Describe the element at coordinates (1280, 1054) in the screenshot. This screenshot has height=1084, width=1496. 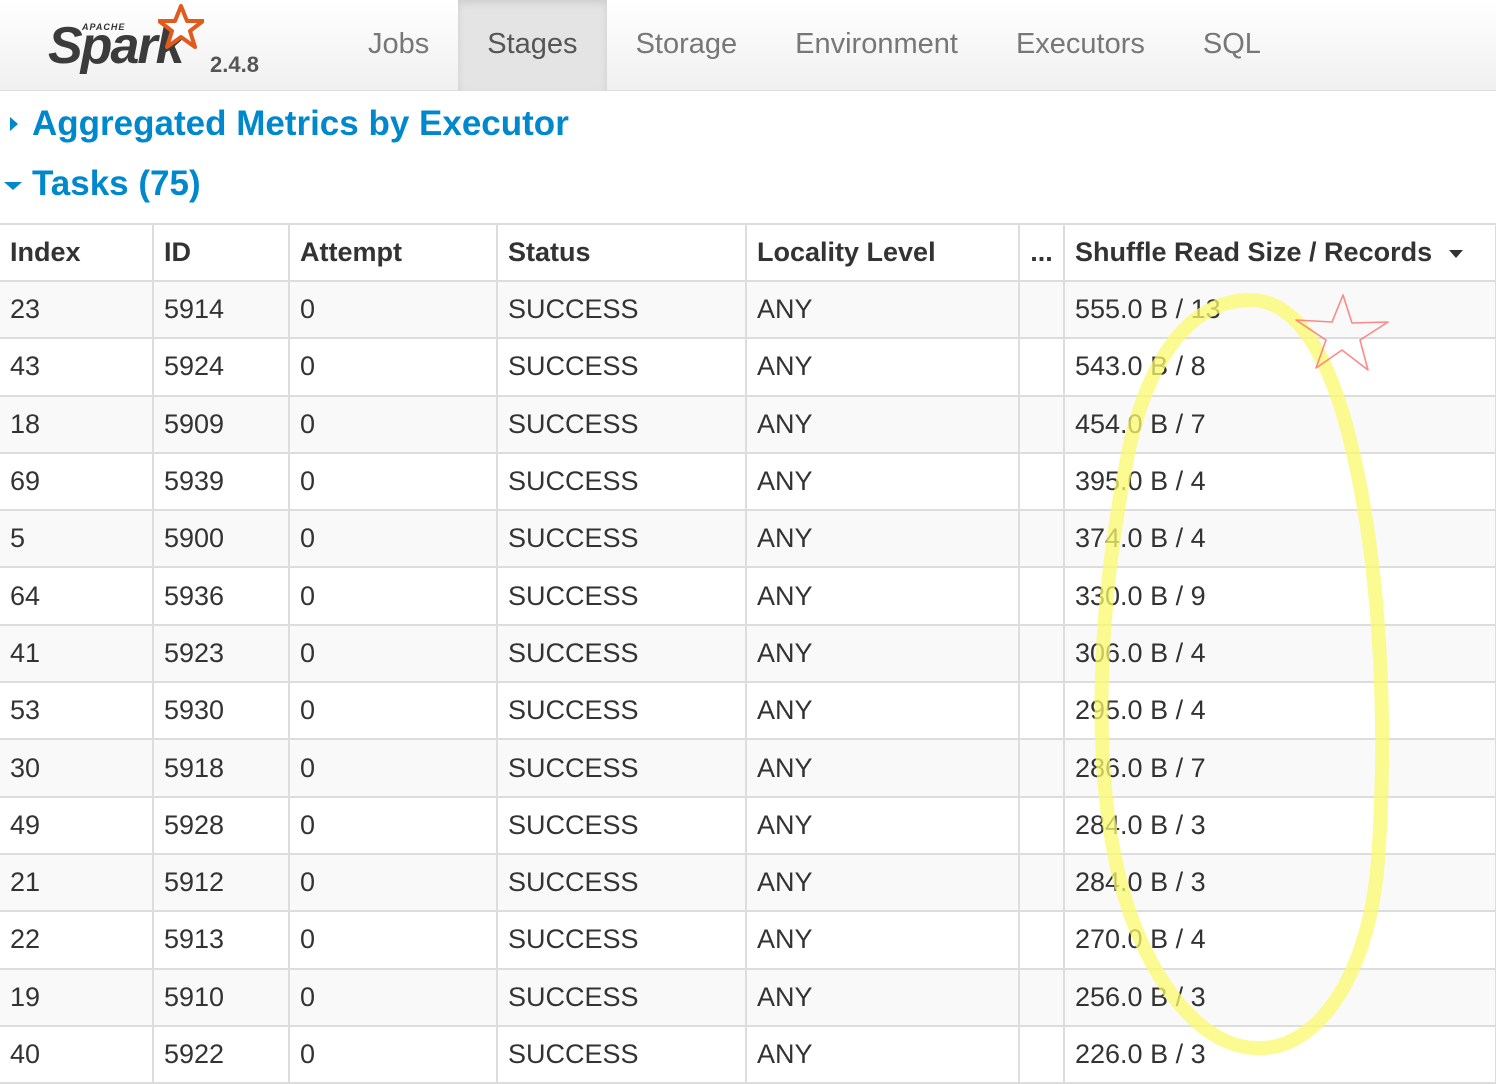
I see `cell-shuffle-read: 226.0 B / 3` at that location.